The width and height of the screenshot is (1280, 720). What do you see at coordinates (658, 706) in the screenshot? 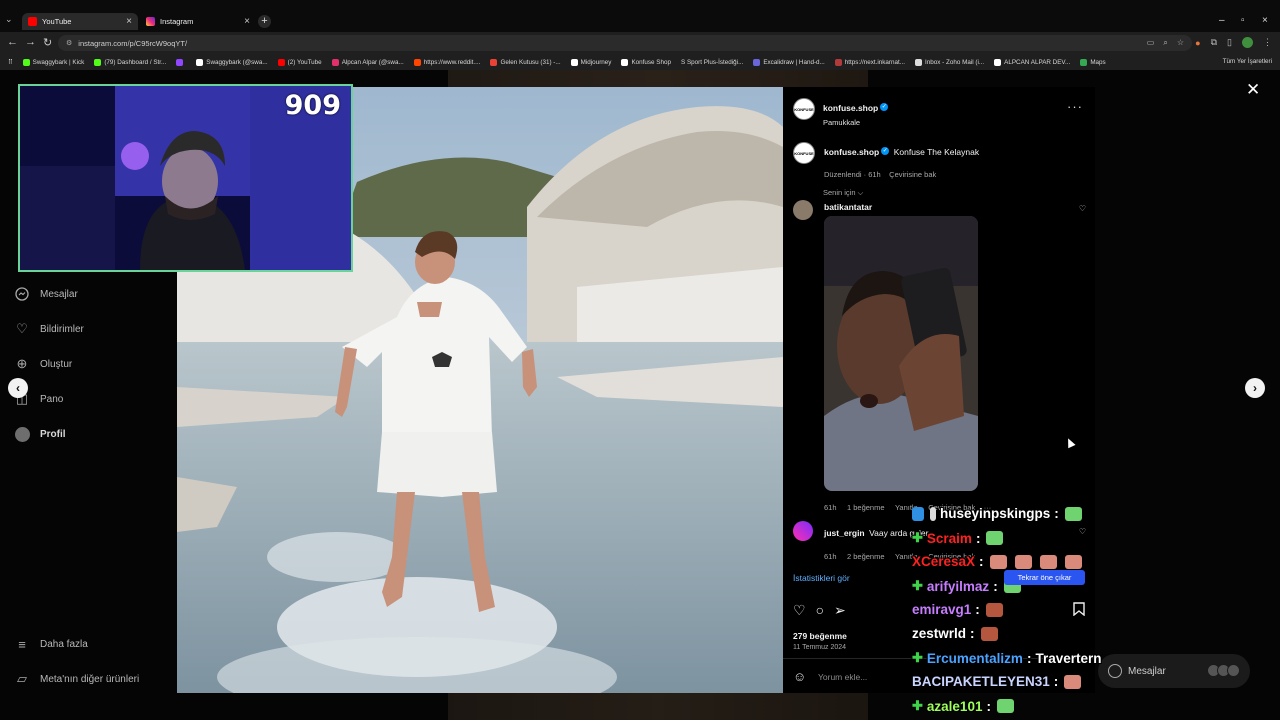
I see `background-feed` at bounding box center [658, 706].